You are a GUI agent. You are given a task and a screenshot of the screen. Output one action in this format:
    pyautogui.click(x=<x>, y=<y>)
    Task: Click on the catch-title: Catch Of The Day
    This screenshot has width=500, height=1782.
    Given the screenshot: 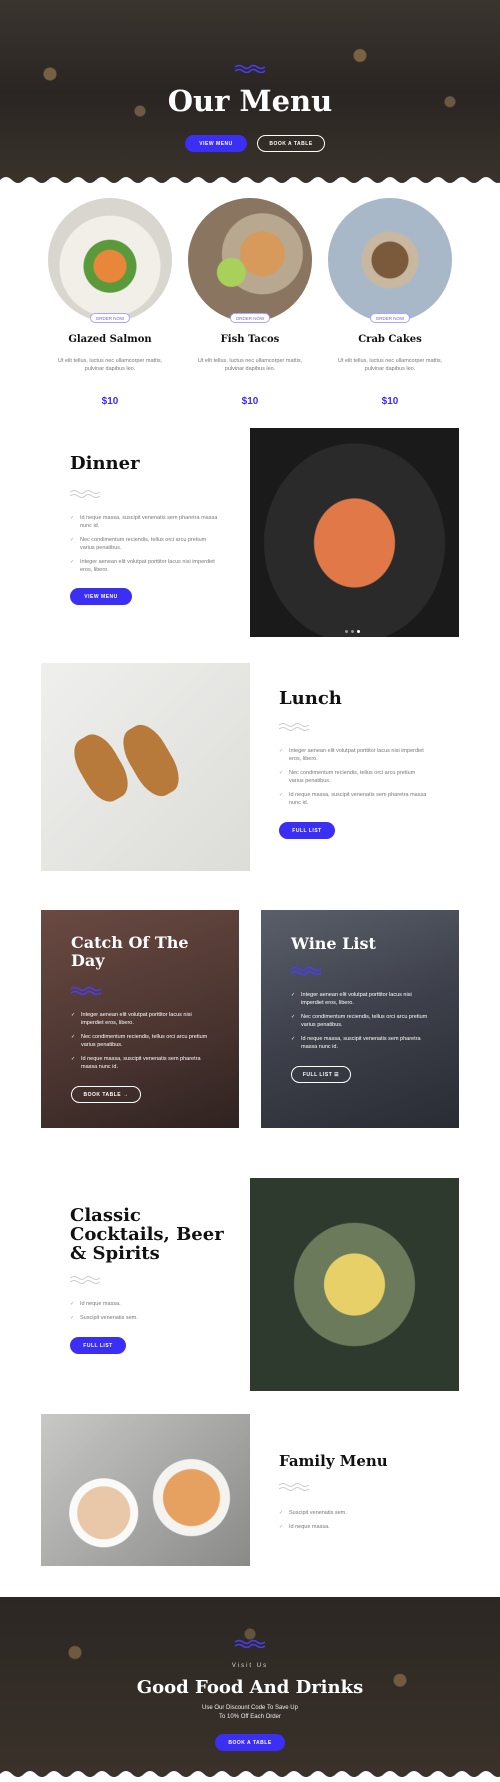 What is the action you would take?
    pyautogui.click(x=130, y=951)
    